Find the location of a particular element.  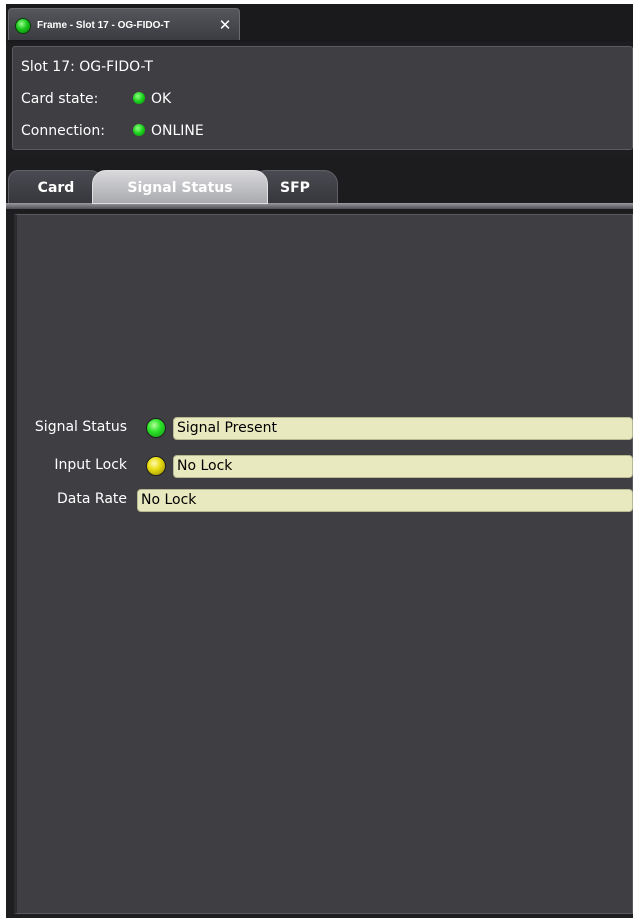

data-rate-row: Data Rate No Lock is located at coordinates (325, 500).